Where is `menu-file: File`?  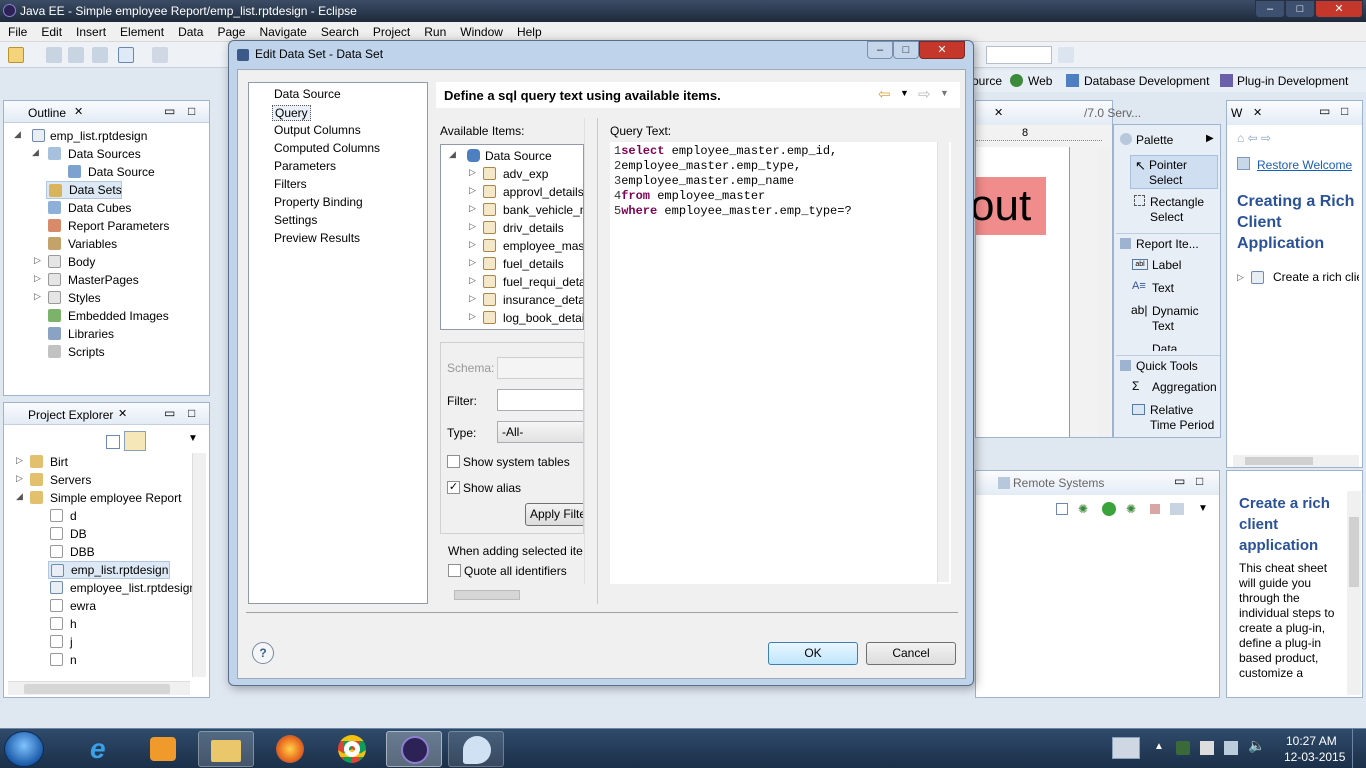 menu-file: File is located at coordinates (17, 30).